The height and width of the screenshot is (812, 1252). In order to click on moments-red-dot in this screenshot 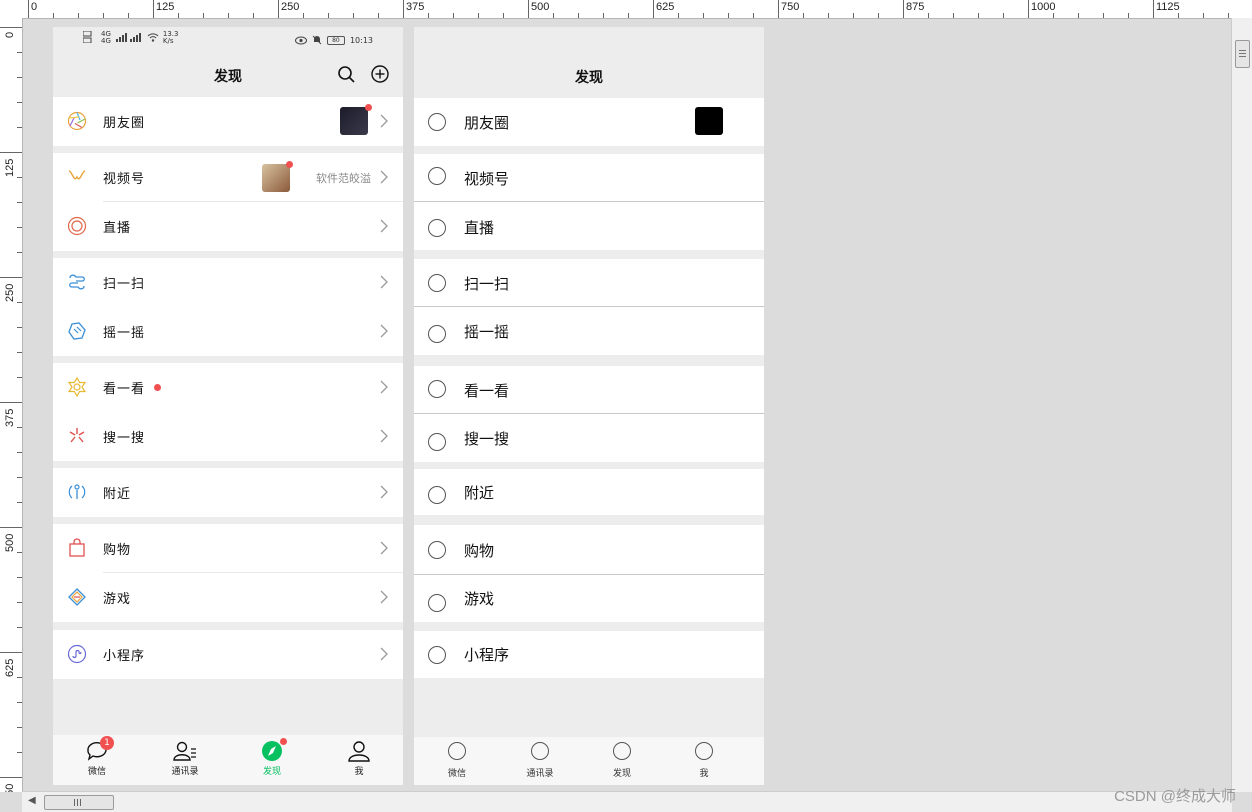, I will do `click(368, 107)`.